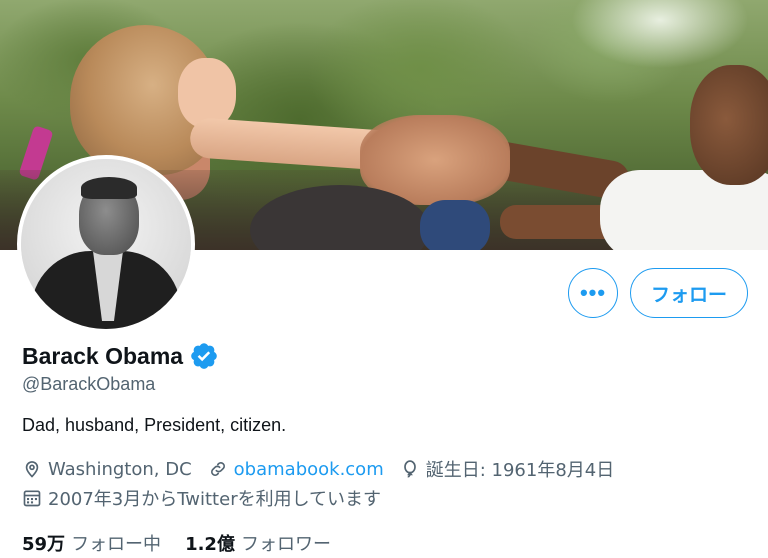 The image size is (768, 558). I want to click on calendar-icon, so click(32, 498).